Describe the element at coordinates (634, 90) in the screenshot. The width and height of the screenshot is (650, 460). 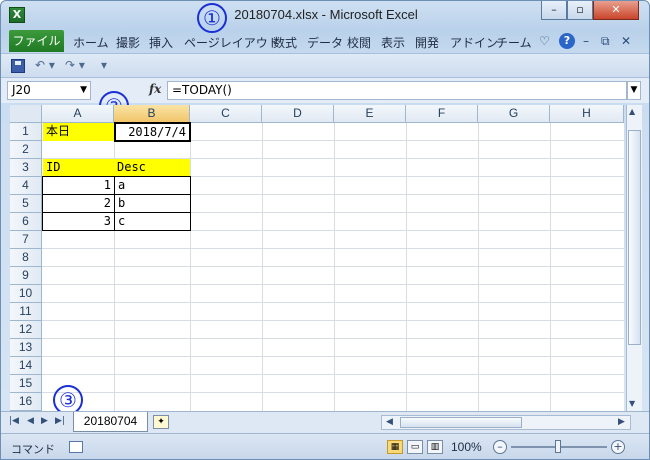
I see `expand-formula-icon: ▼` at that location.